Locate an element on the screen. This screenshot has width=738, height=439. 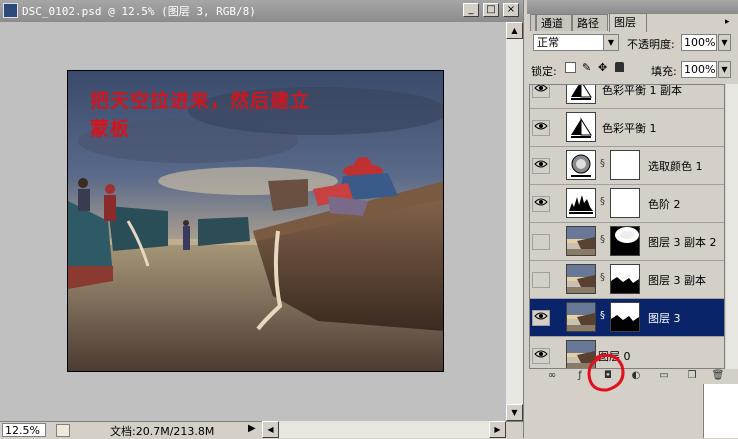
layer-name: 图层 3 is located at coordinates (664, 318).